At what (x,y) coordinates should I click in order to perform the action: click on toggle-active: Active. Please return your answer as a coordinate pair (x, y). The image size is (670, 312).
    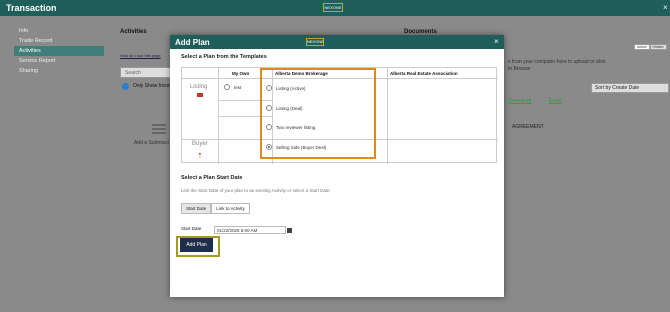
    Looking at the image, I should click on (642, 47).